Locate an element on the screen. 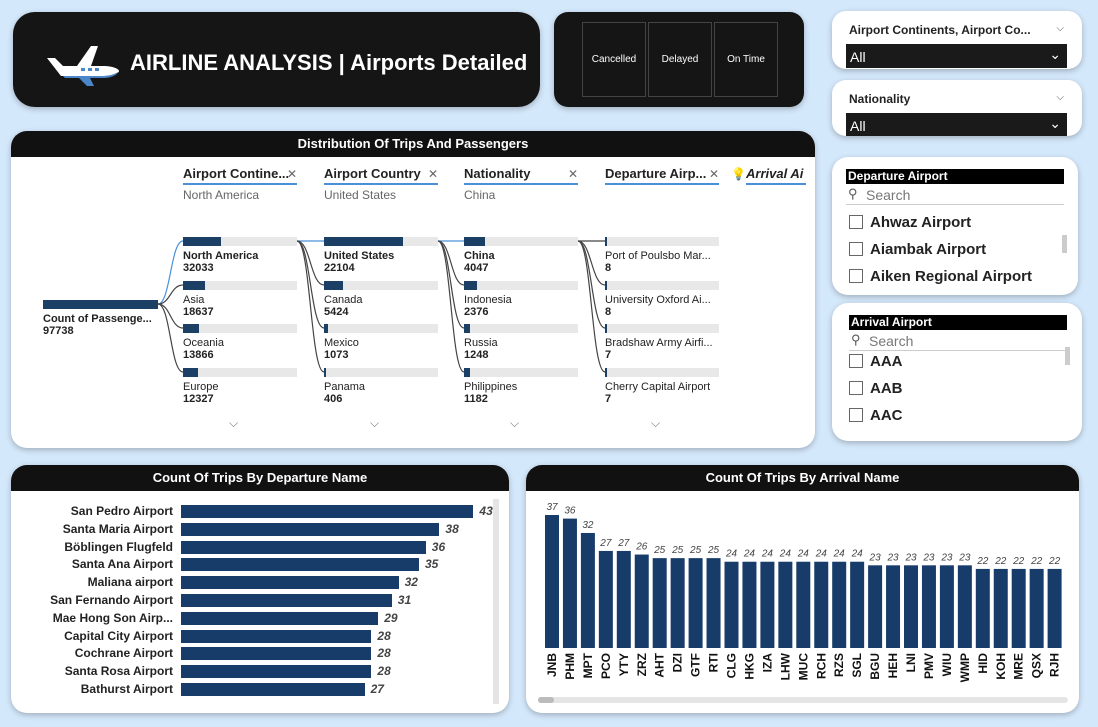 Image resolution: width=1098 pixels, height=727 pixels. bar-value-label: 32 is located at coordinates (411, 582).